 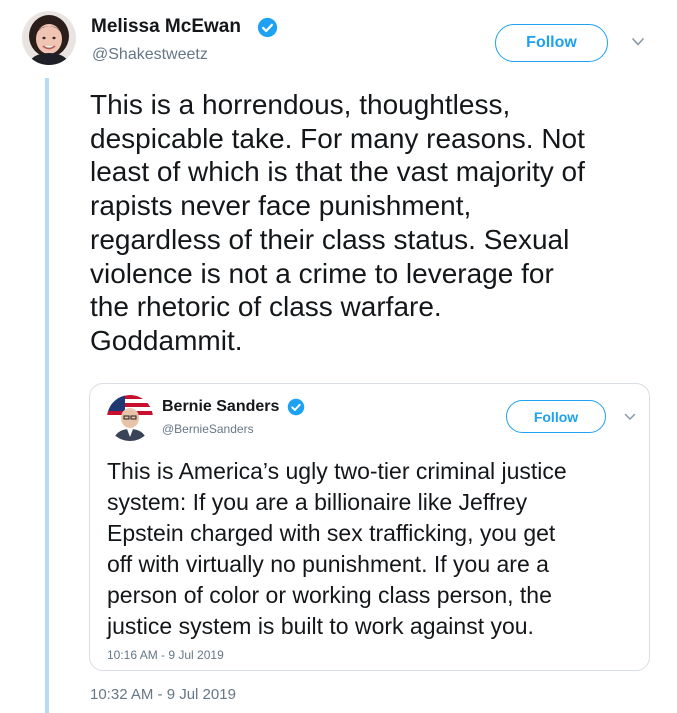 I want to click on quoted-author-handle: @BernieSanders, so click(x=208, y=429).